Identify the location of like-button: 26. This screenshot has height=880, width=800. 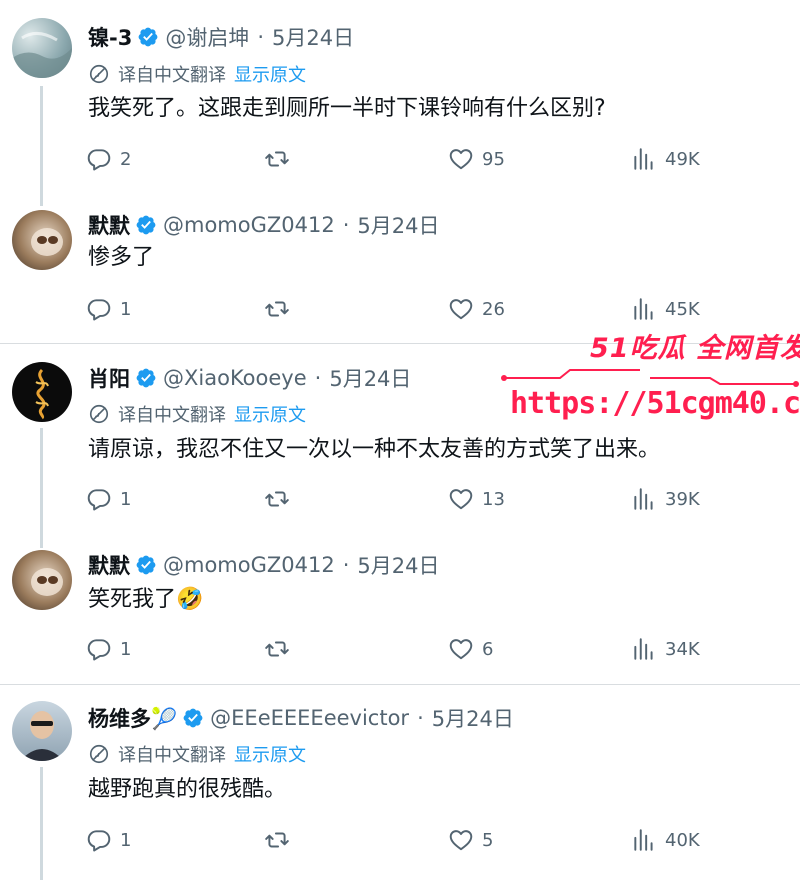
(476, 309).